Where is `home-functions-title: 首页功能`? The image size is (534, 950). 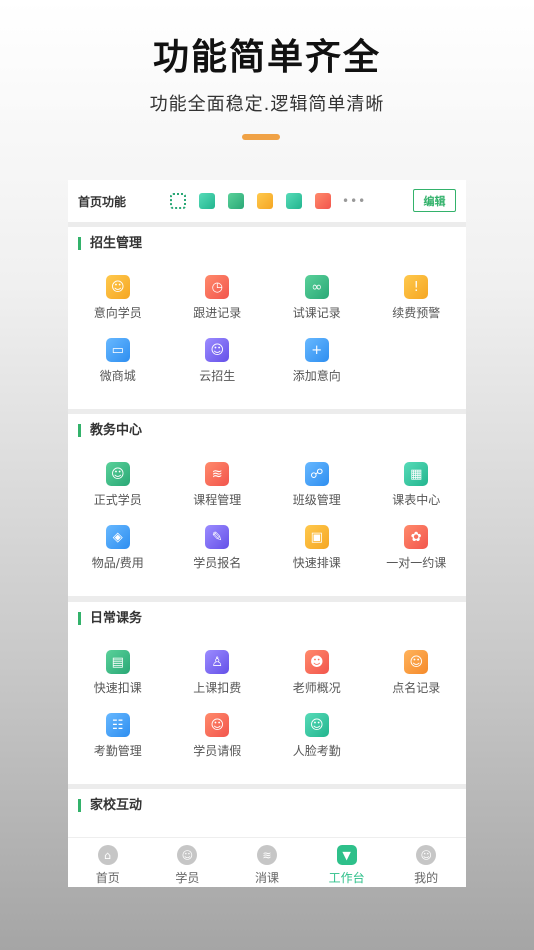 home-functions-title: 首页功能 is located at coordinates (102, 201).